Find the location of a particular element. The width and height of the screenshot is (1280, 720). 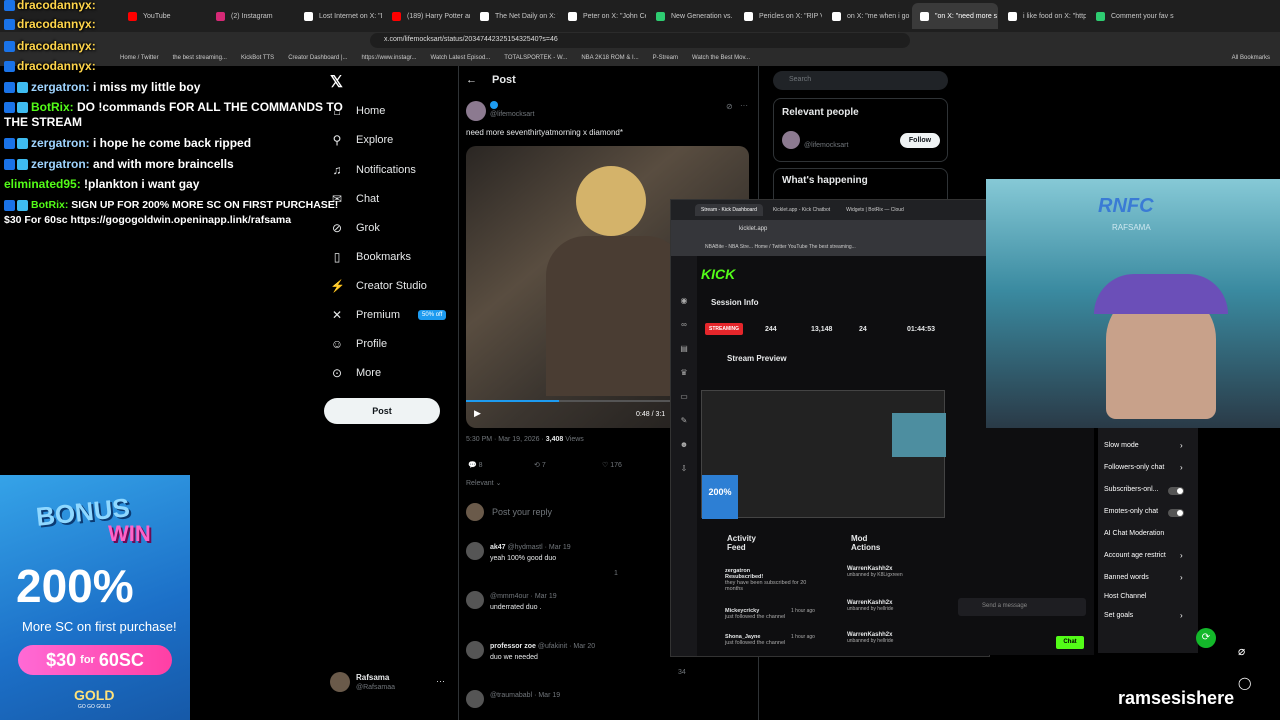

reply-text: underrated duo . is located at coordinates (516, 607).